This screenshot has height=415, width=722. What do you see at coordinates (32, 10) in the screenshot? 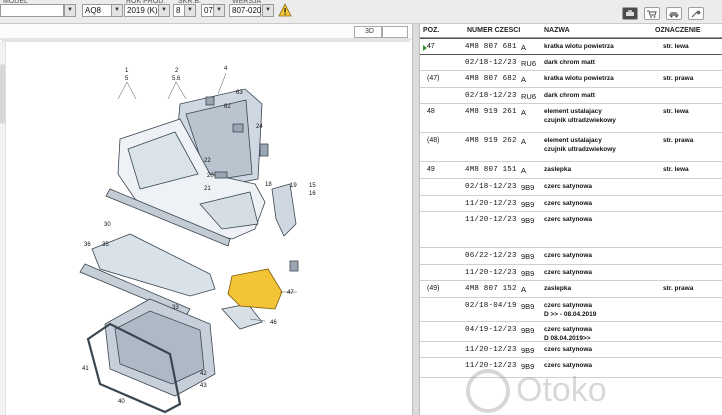
I see `brand-select` at bounding box center [32, 10].